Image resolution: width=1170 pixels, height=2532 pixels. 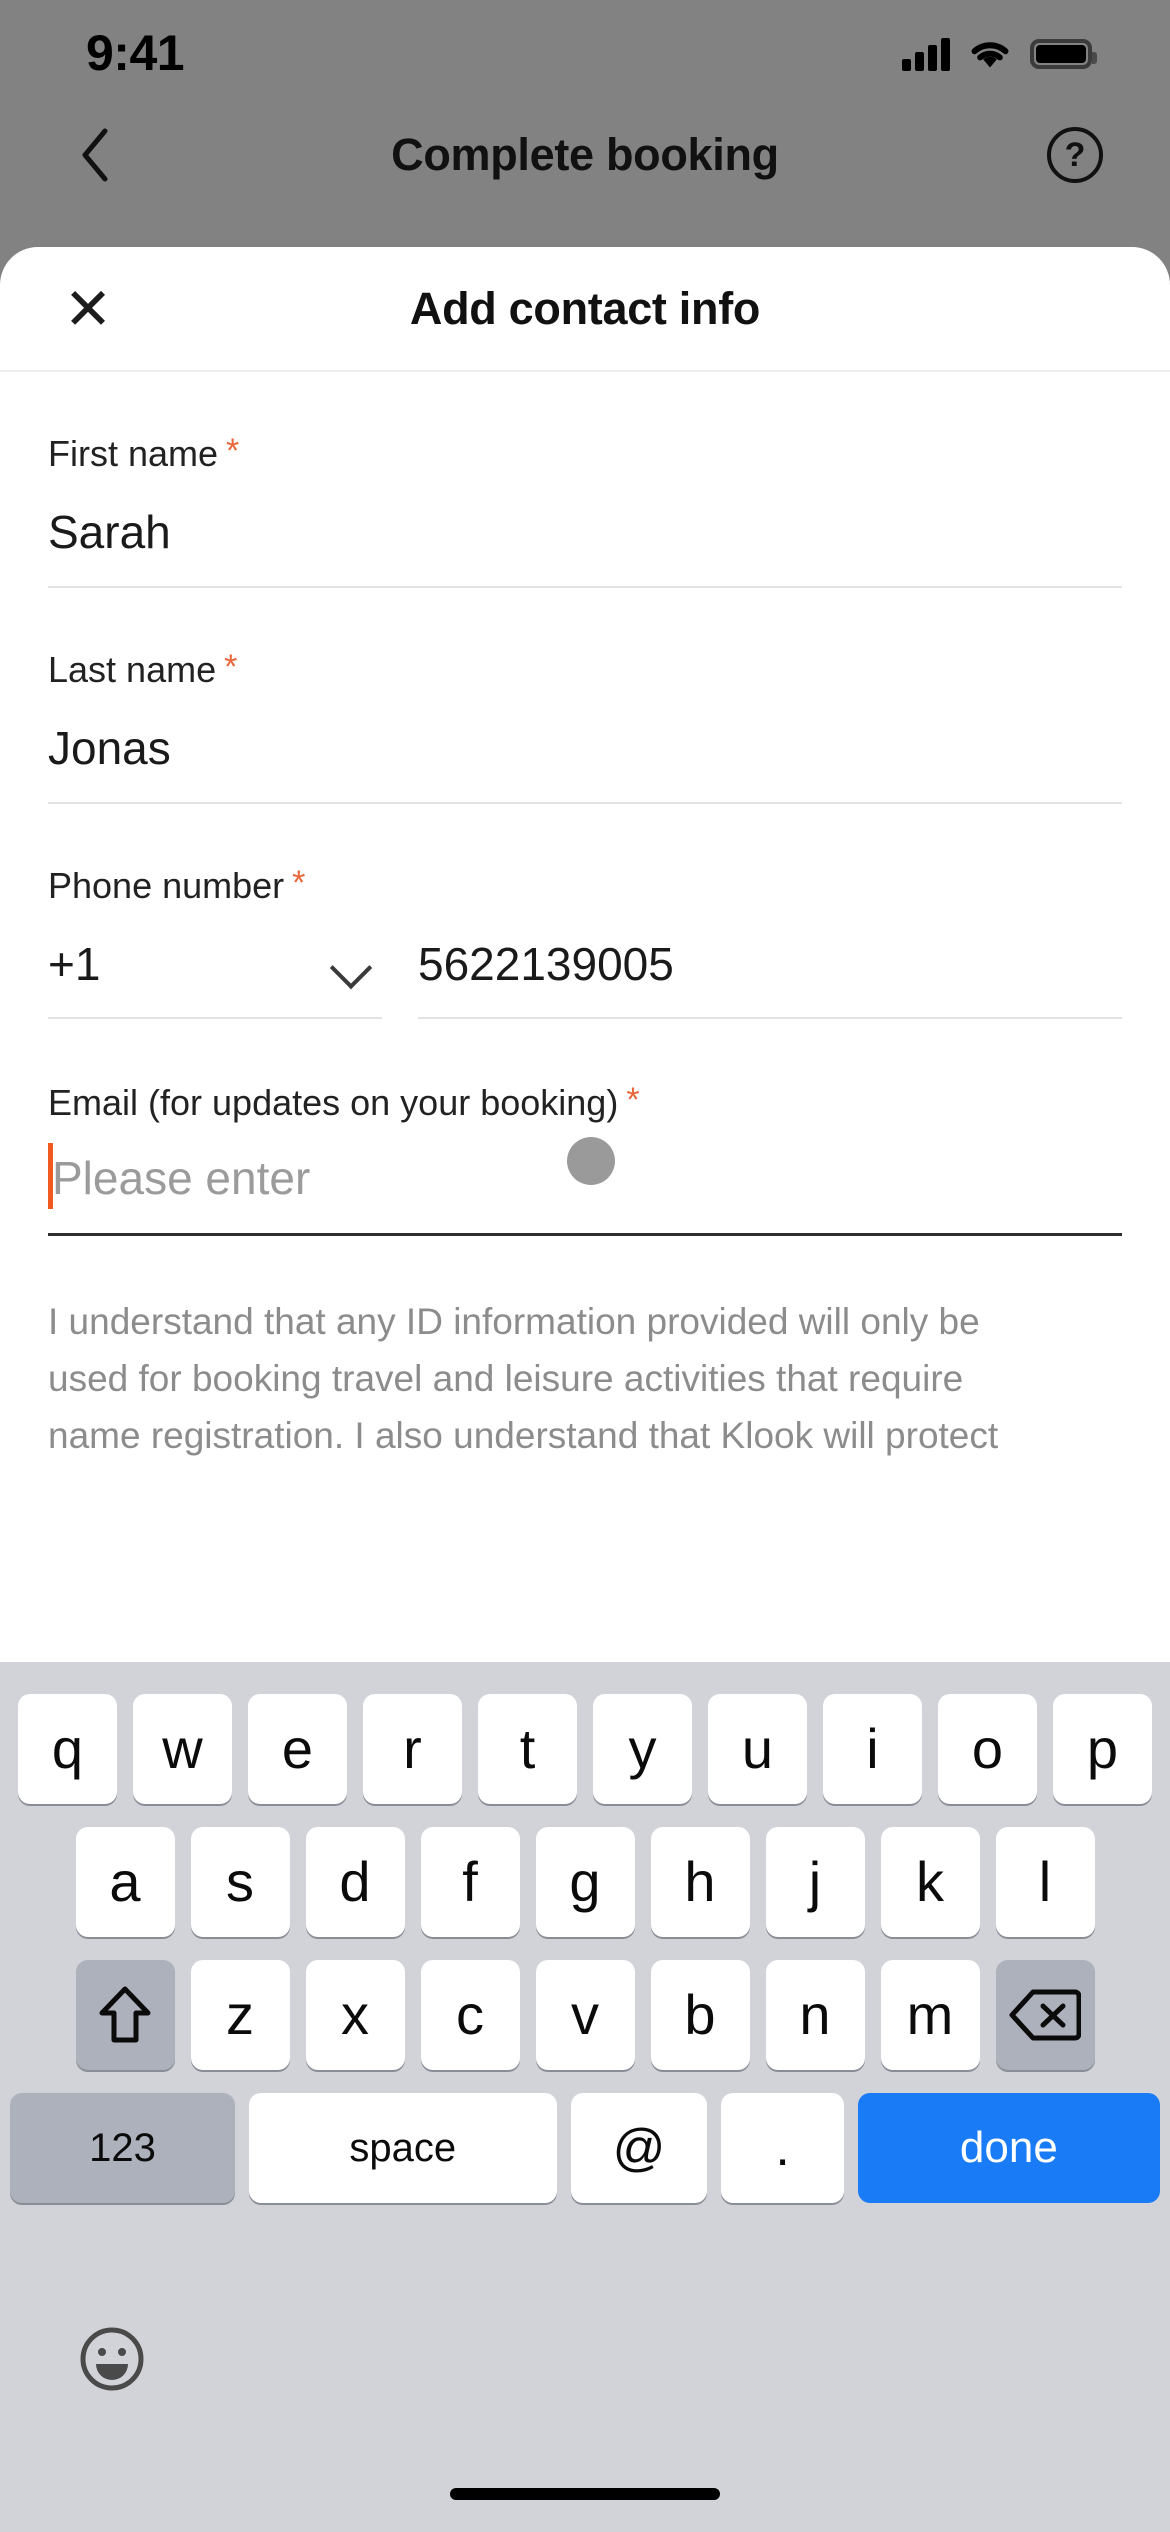 I want to click on key-i: i, so click(x=872, y=1749).